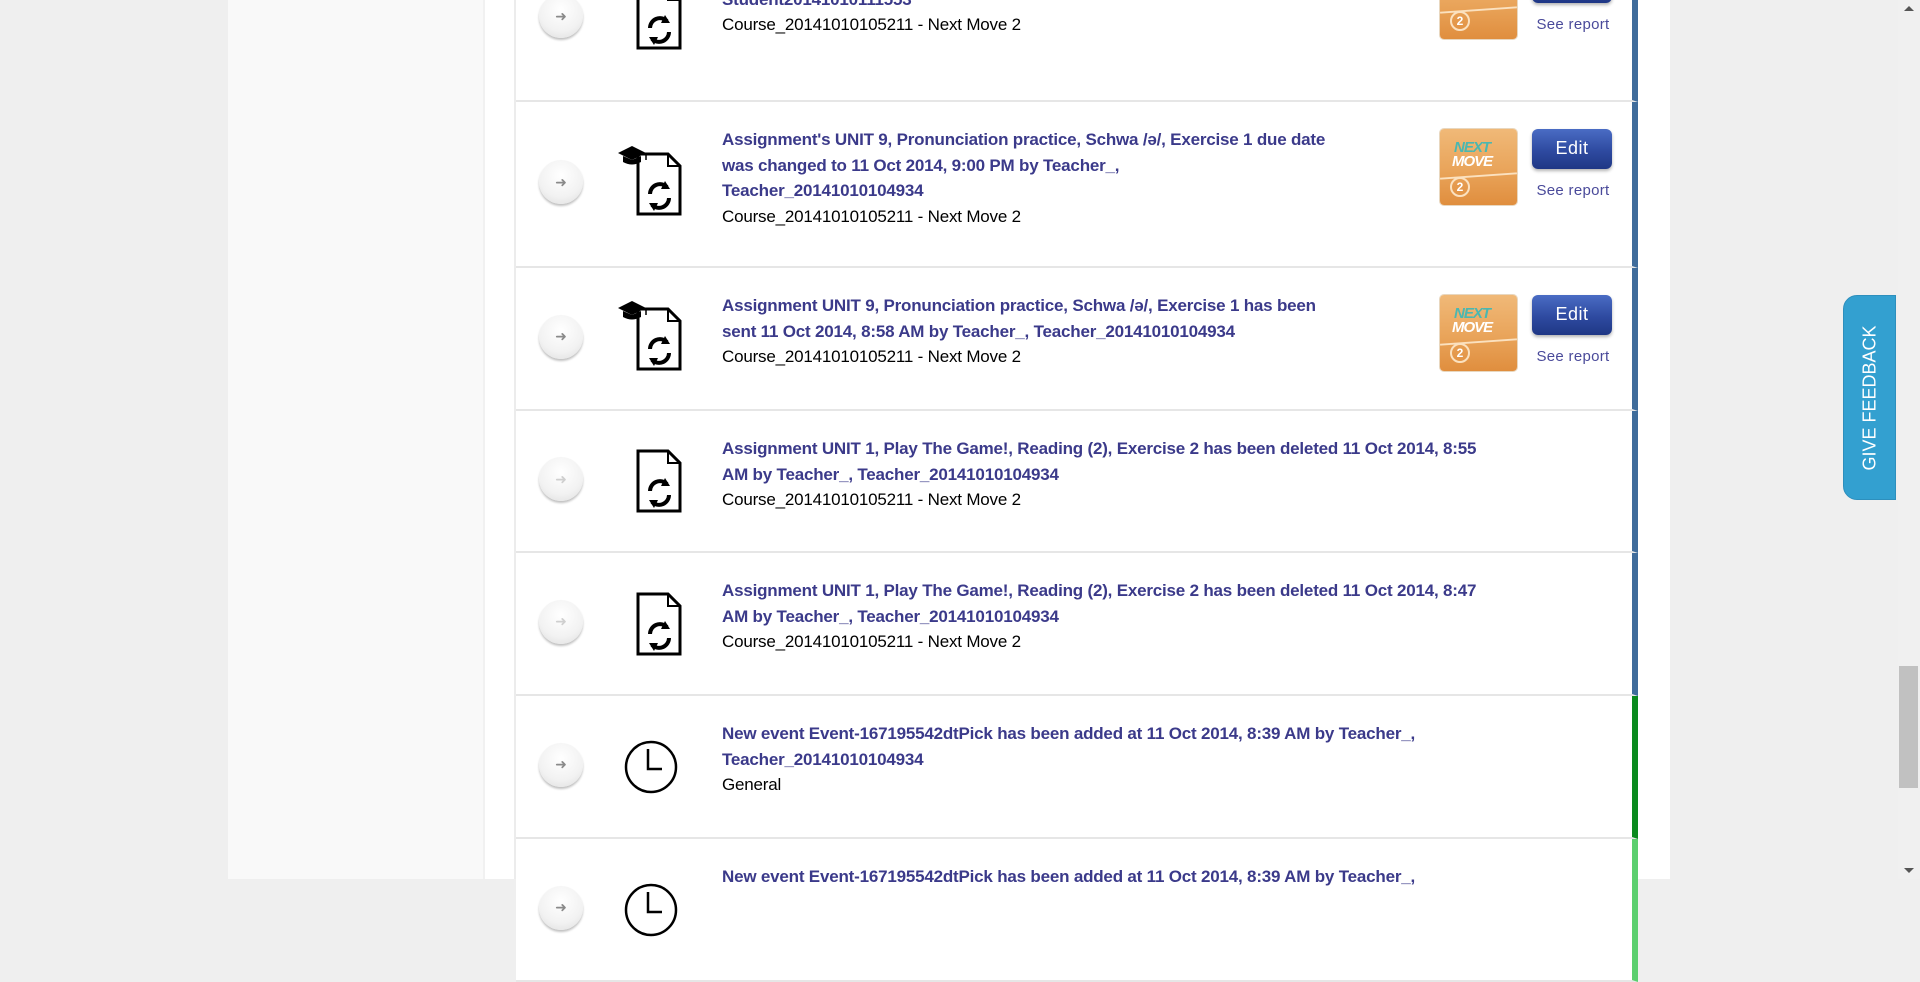 This screenshot has height=982, width=1920. I want to click on give-feedback-button: GIVE FEEDBACK, so click(1869, 397).